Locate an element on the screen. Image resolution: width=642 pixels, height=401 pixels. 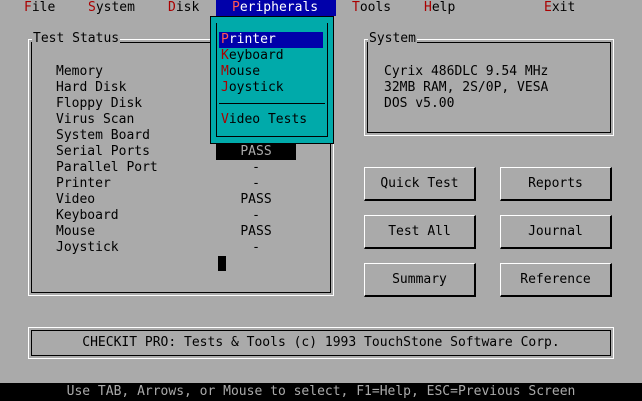
dropdown-item-joystick: Joystick is located at coordinates (271, 88).